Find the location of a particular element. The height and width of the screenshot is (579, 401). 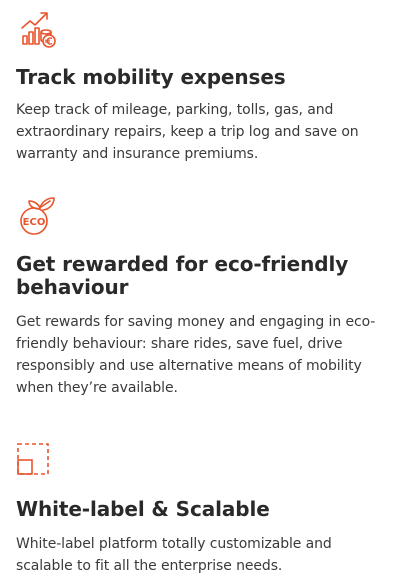

scalable-square-icon is located at coordinates (33, 459).